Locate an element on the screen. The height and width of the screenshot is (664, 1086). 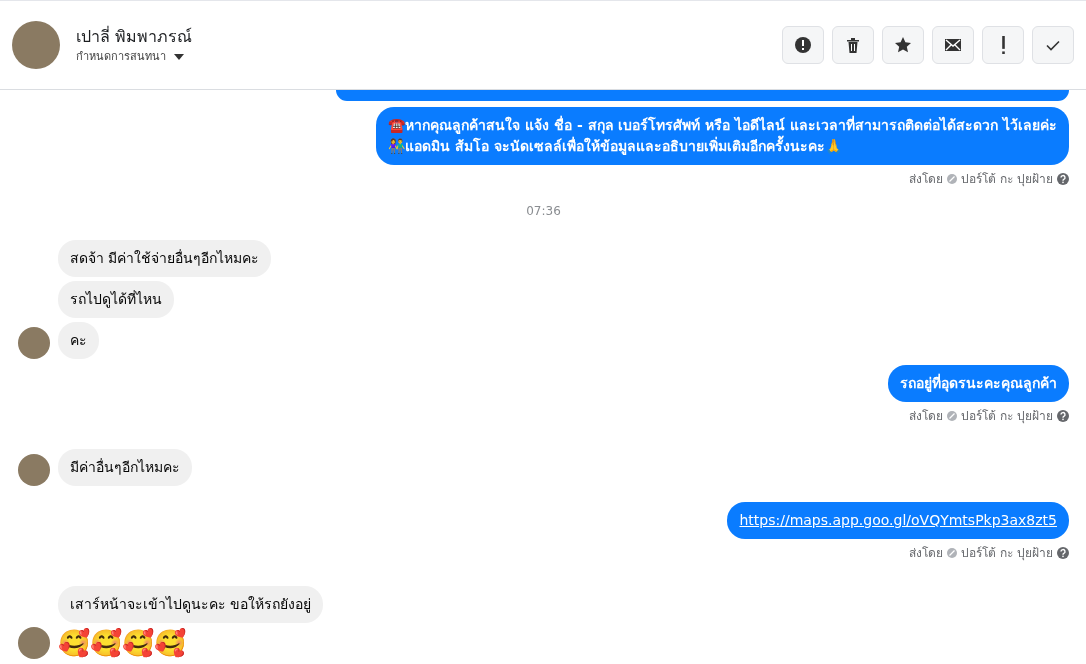
star-icon is located at coordinates (903, 45).